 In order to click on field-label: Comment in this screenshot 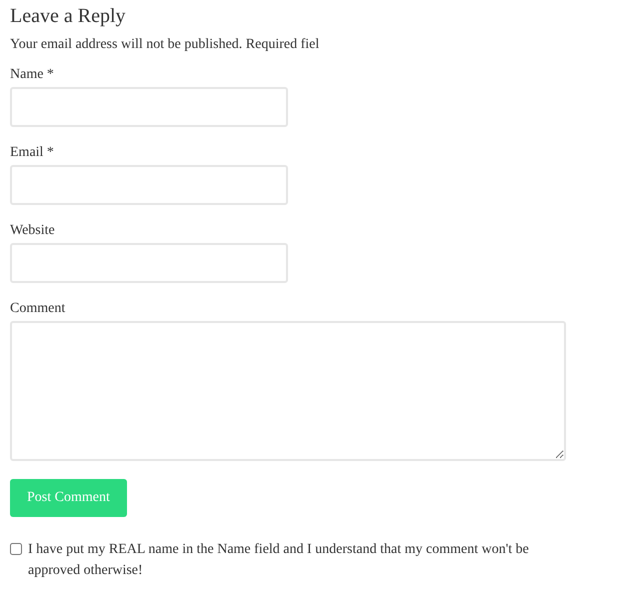, I will do `click(38, 309)`.